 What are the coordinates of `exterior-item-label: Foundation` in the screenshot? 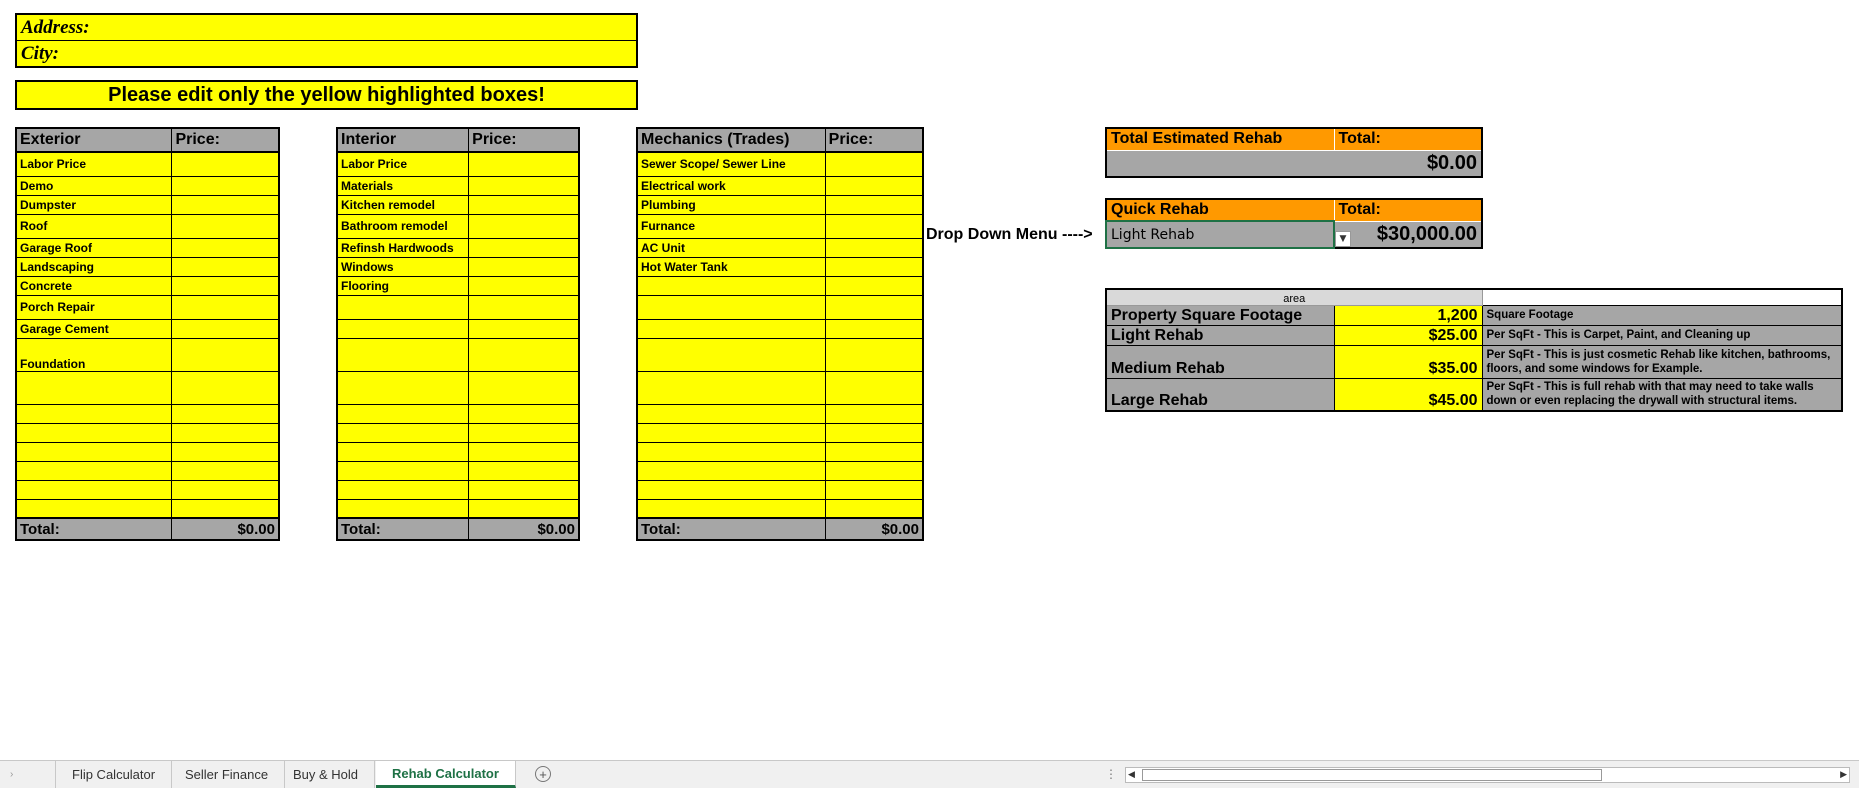 It's located at (94, 354).